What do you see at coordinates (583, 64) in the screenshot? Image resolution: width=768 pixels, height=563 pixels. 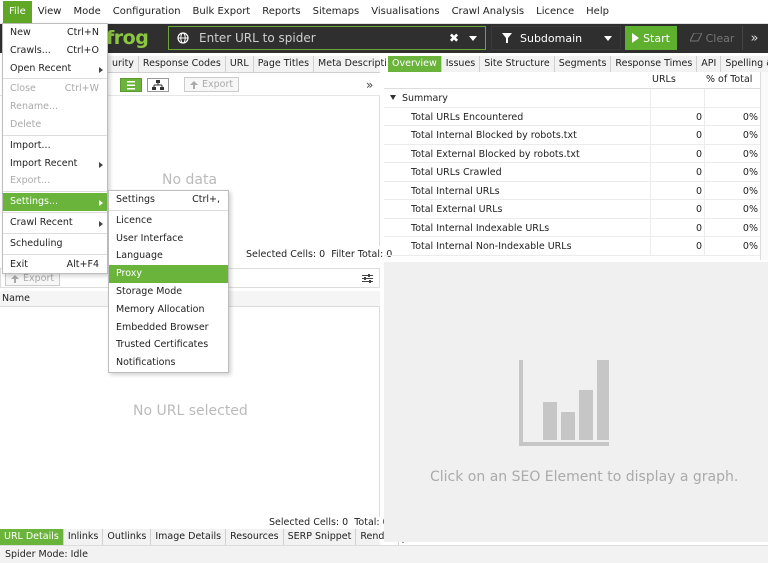 I see `tab-segments: Segments` at bounding box center [583, 64].